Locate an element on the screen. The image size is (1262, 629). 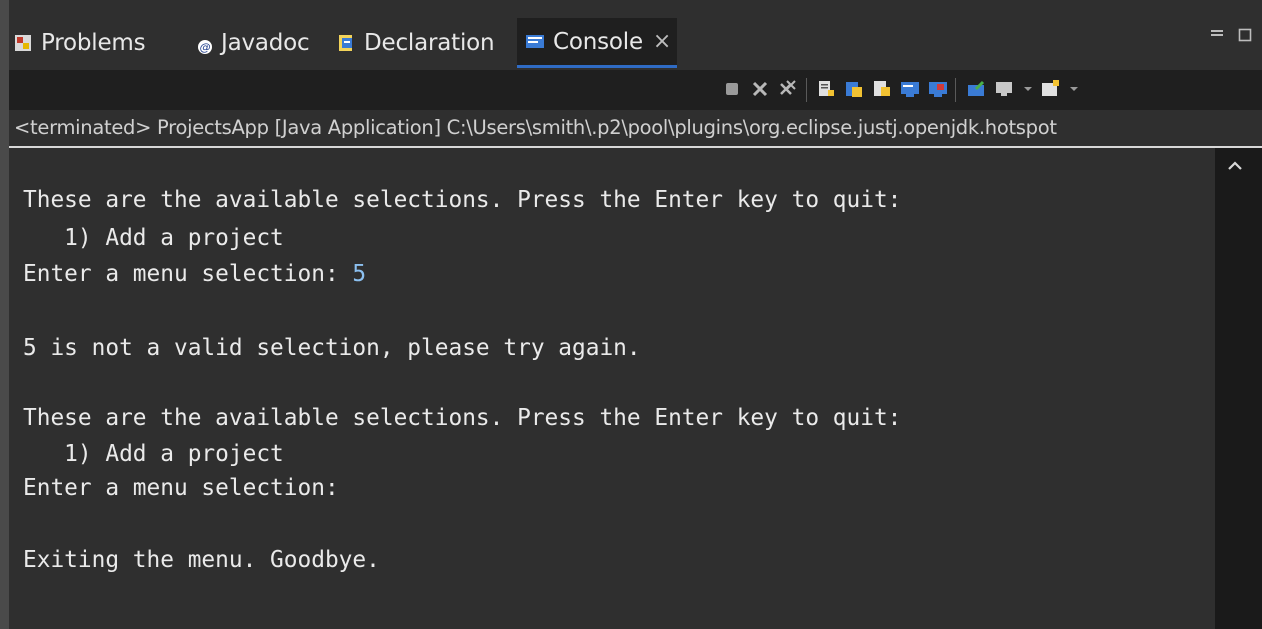
maximize-icon is located at coordinates (1245, 36).